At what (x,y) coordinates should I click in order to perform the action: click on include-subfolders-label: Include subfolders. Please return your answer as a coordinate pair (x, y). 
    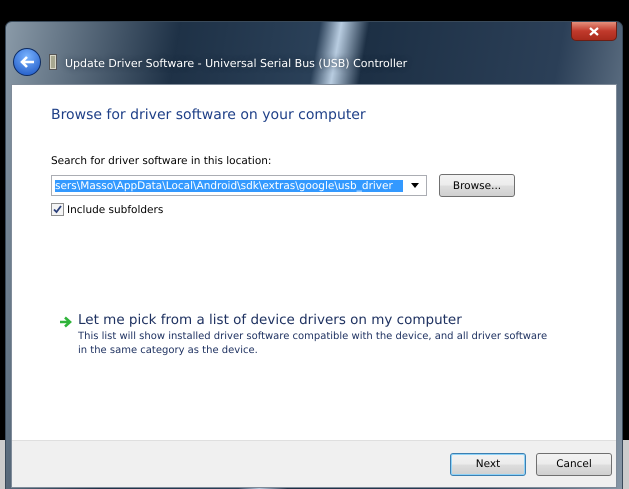
    Looking at the image, I should click on (115, 210).